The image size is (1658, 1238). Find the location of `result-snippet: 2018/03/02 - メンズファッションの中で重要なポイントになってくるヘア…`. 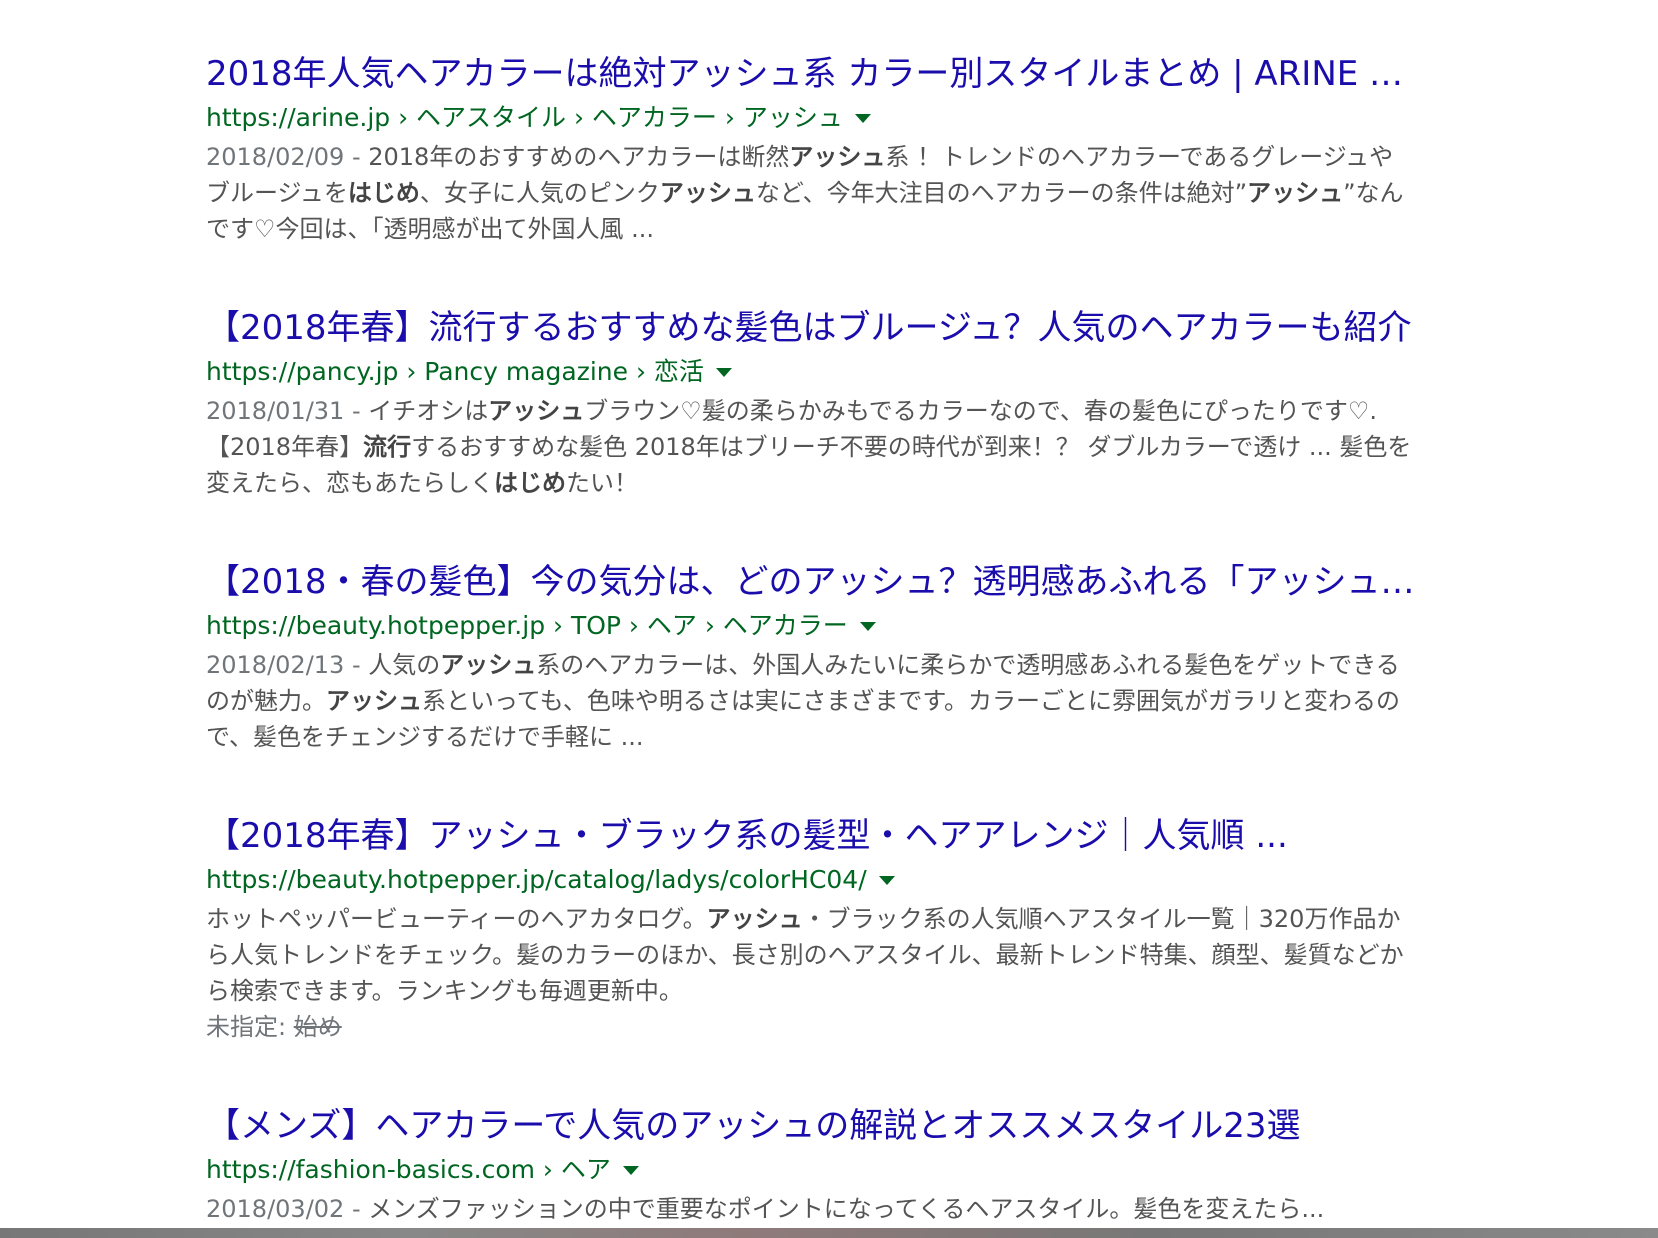

result-snippet: 2018/03/02 - メンズファッションの中で重要なポイントになってくるヘア… is located at coordinates (765, 1209).